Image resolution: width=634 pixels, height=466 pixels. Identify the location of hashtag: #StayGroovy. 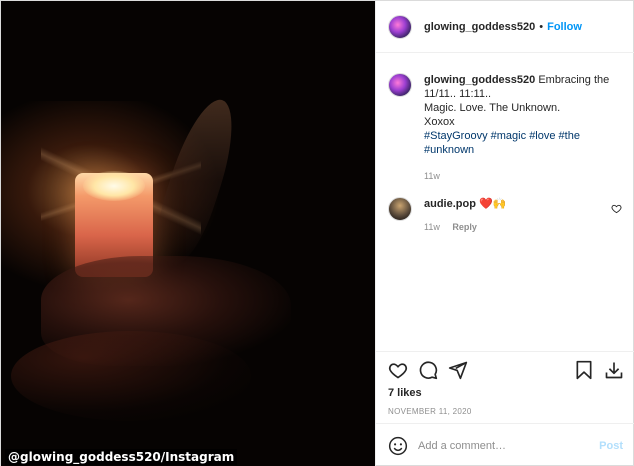
(456, 136).